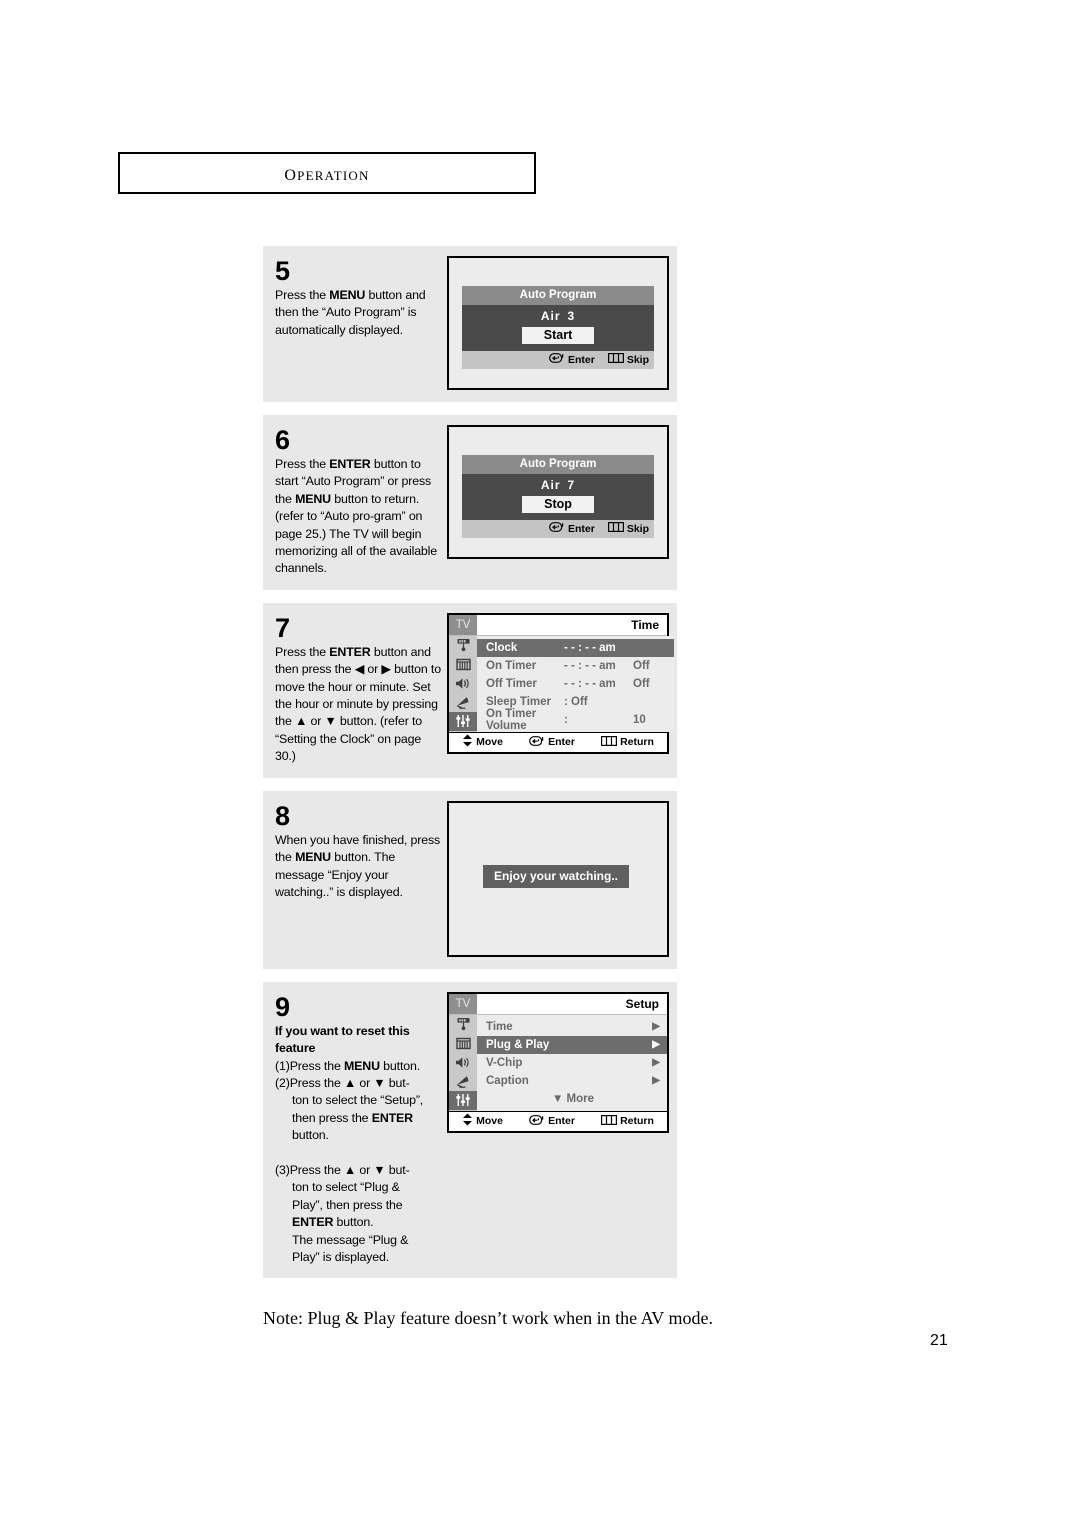 The image size is (1080, 1528). What do you see at coordinates (558, 464) in the screenshot?
I see `osd-title: Auto Program` at bounding box center [558, 464].